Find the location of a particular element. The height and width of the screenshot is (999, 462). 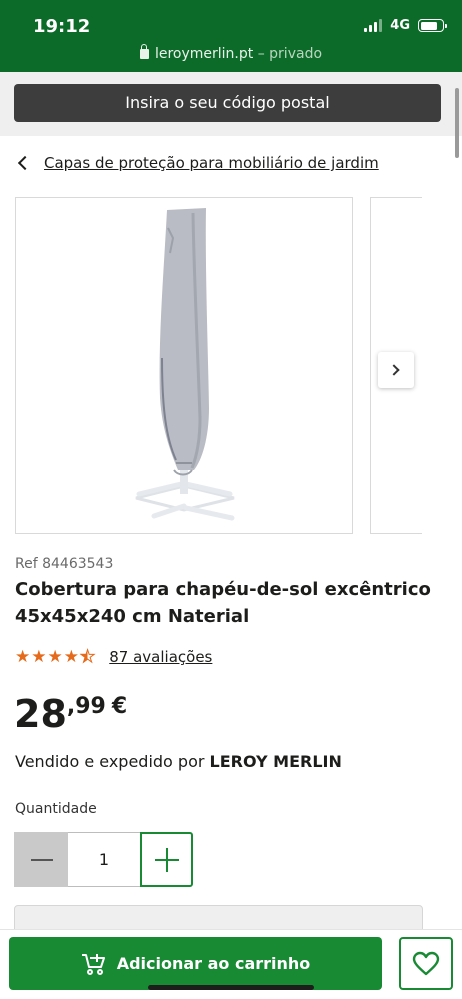

seller-info: Vendido e expedido por LEROY MERLIN is located at coordinates (178, 761).